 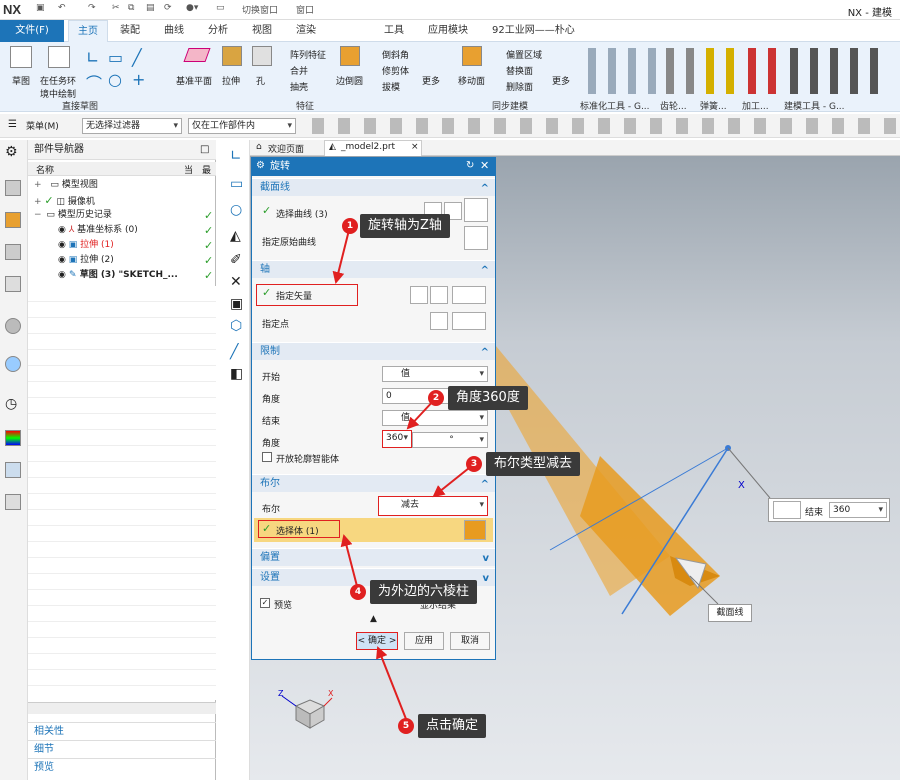 What do you see at coordinates (358, 592) in the screenshot?
I see `callout-4-badge: 4` at bounding box center [358, 592].